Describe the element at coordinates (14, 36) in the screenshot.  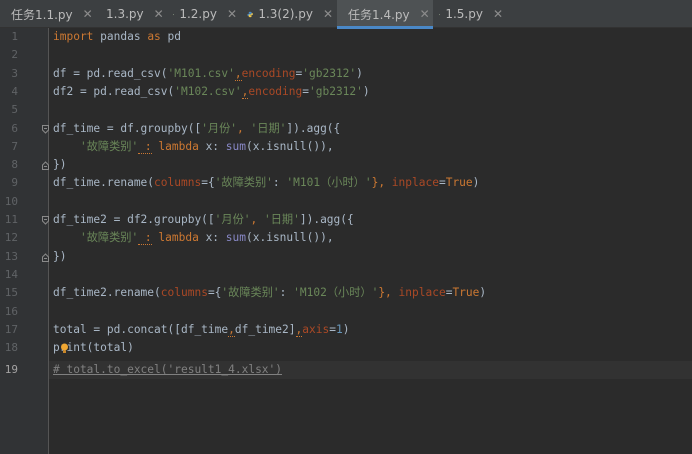
I see `line-number: 1` at that location.